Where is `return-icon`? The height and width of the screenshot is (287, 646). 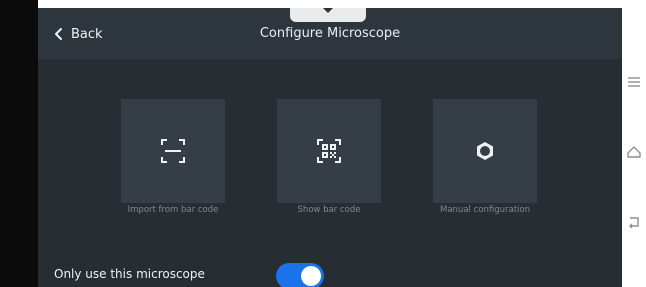
return-icon is located at coordinates (634, 222).